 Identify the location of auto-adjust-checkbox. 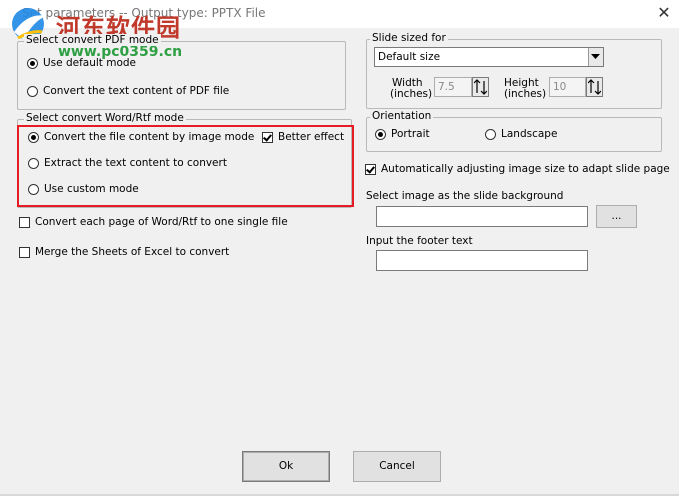
(370, 169).